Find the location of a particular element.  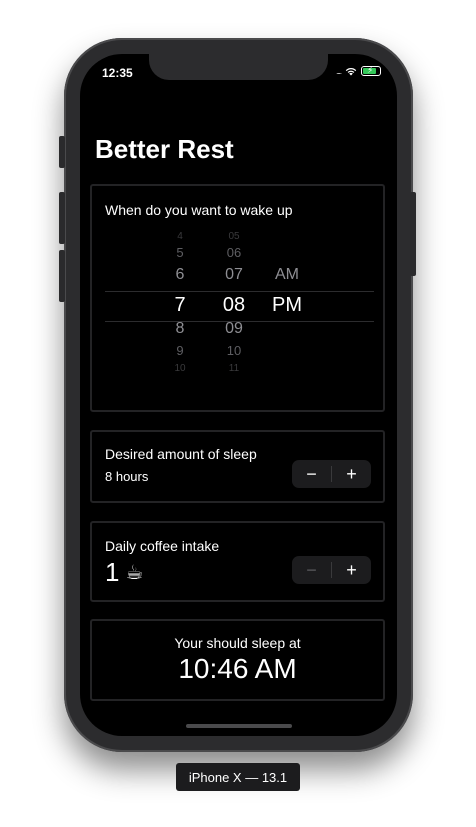

volume-up-button is located at coordinates (62, 218).